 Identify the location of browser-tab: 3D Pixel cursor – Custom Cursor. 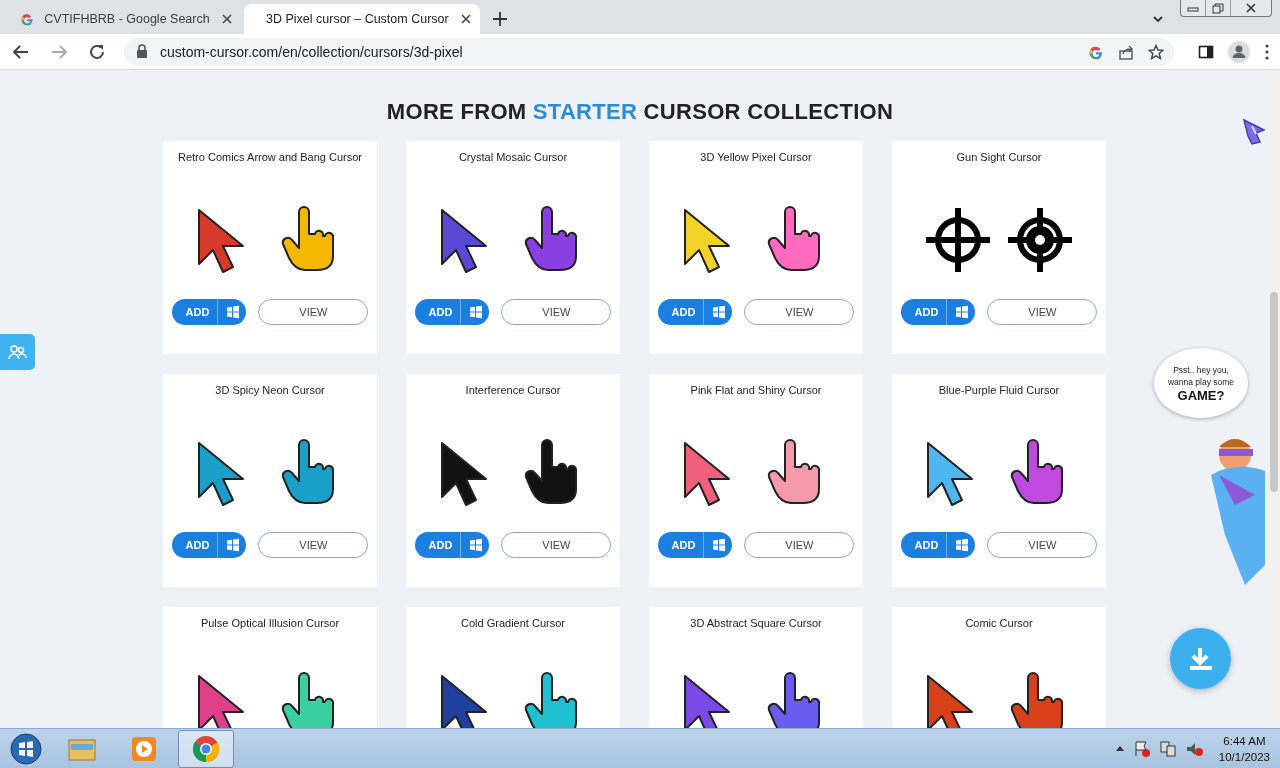
(362, 19).